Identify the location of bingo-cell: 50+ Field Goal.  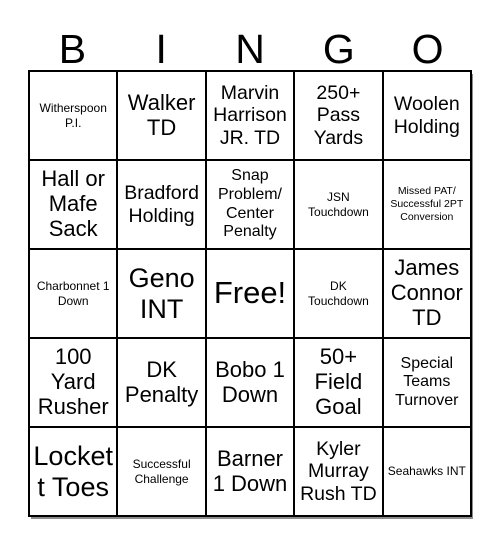
(339, 383).